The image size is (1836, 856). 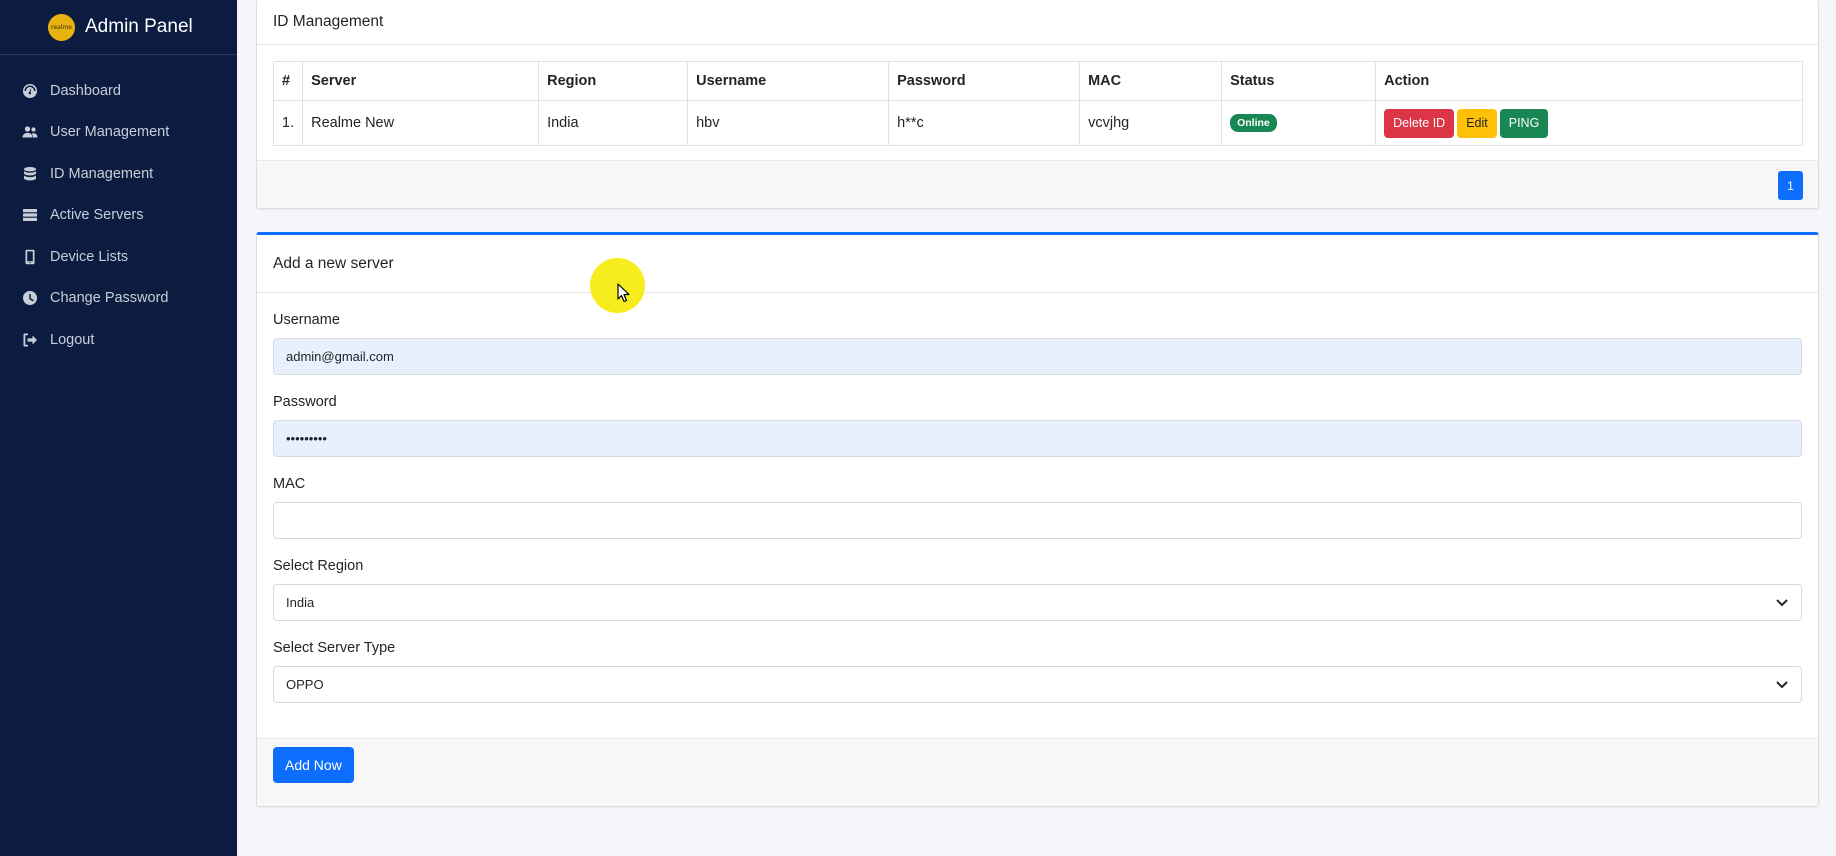 What do you see at coordinates (30, 298) in the screenshot?
I see `clock-icon` at bounding box center [30, 298].